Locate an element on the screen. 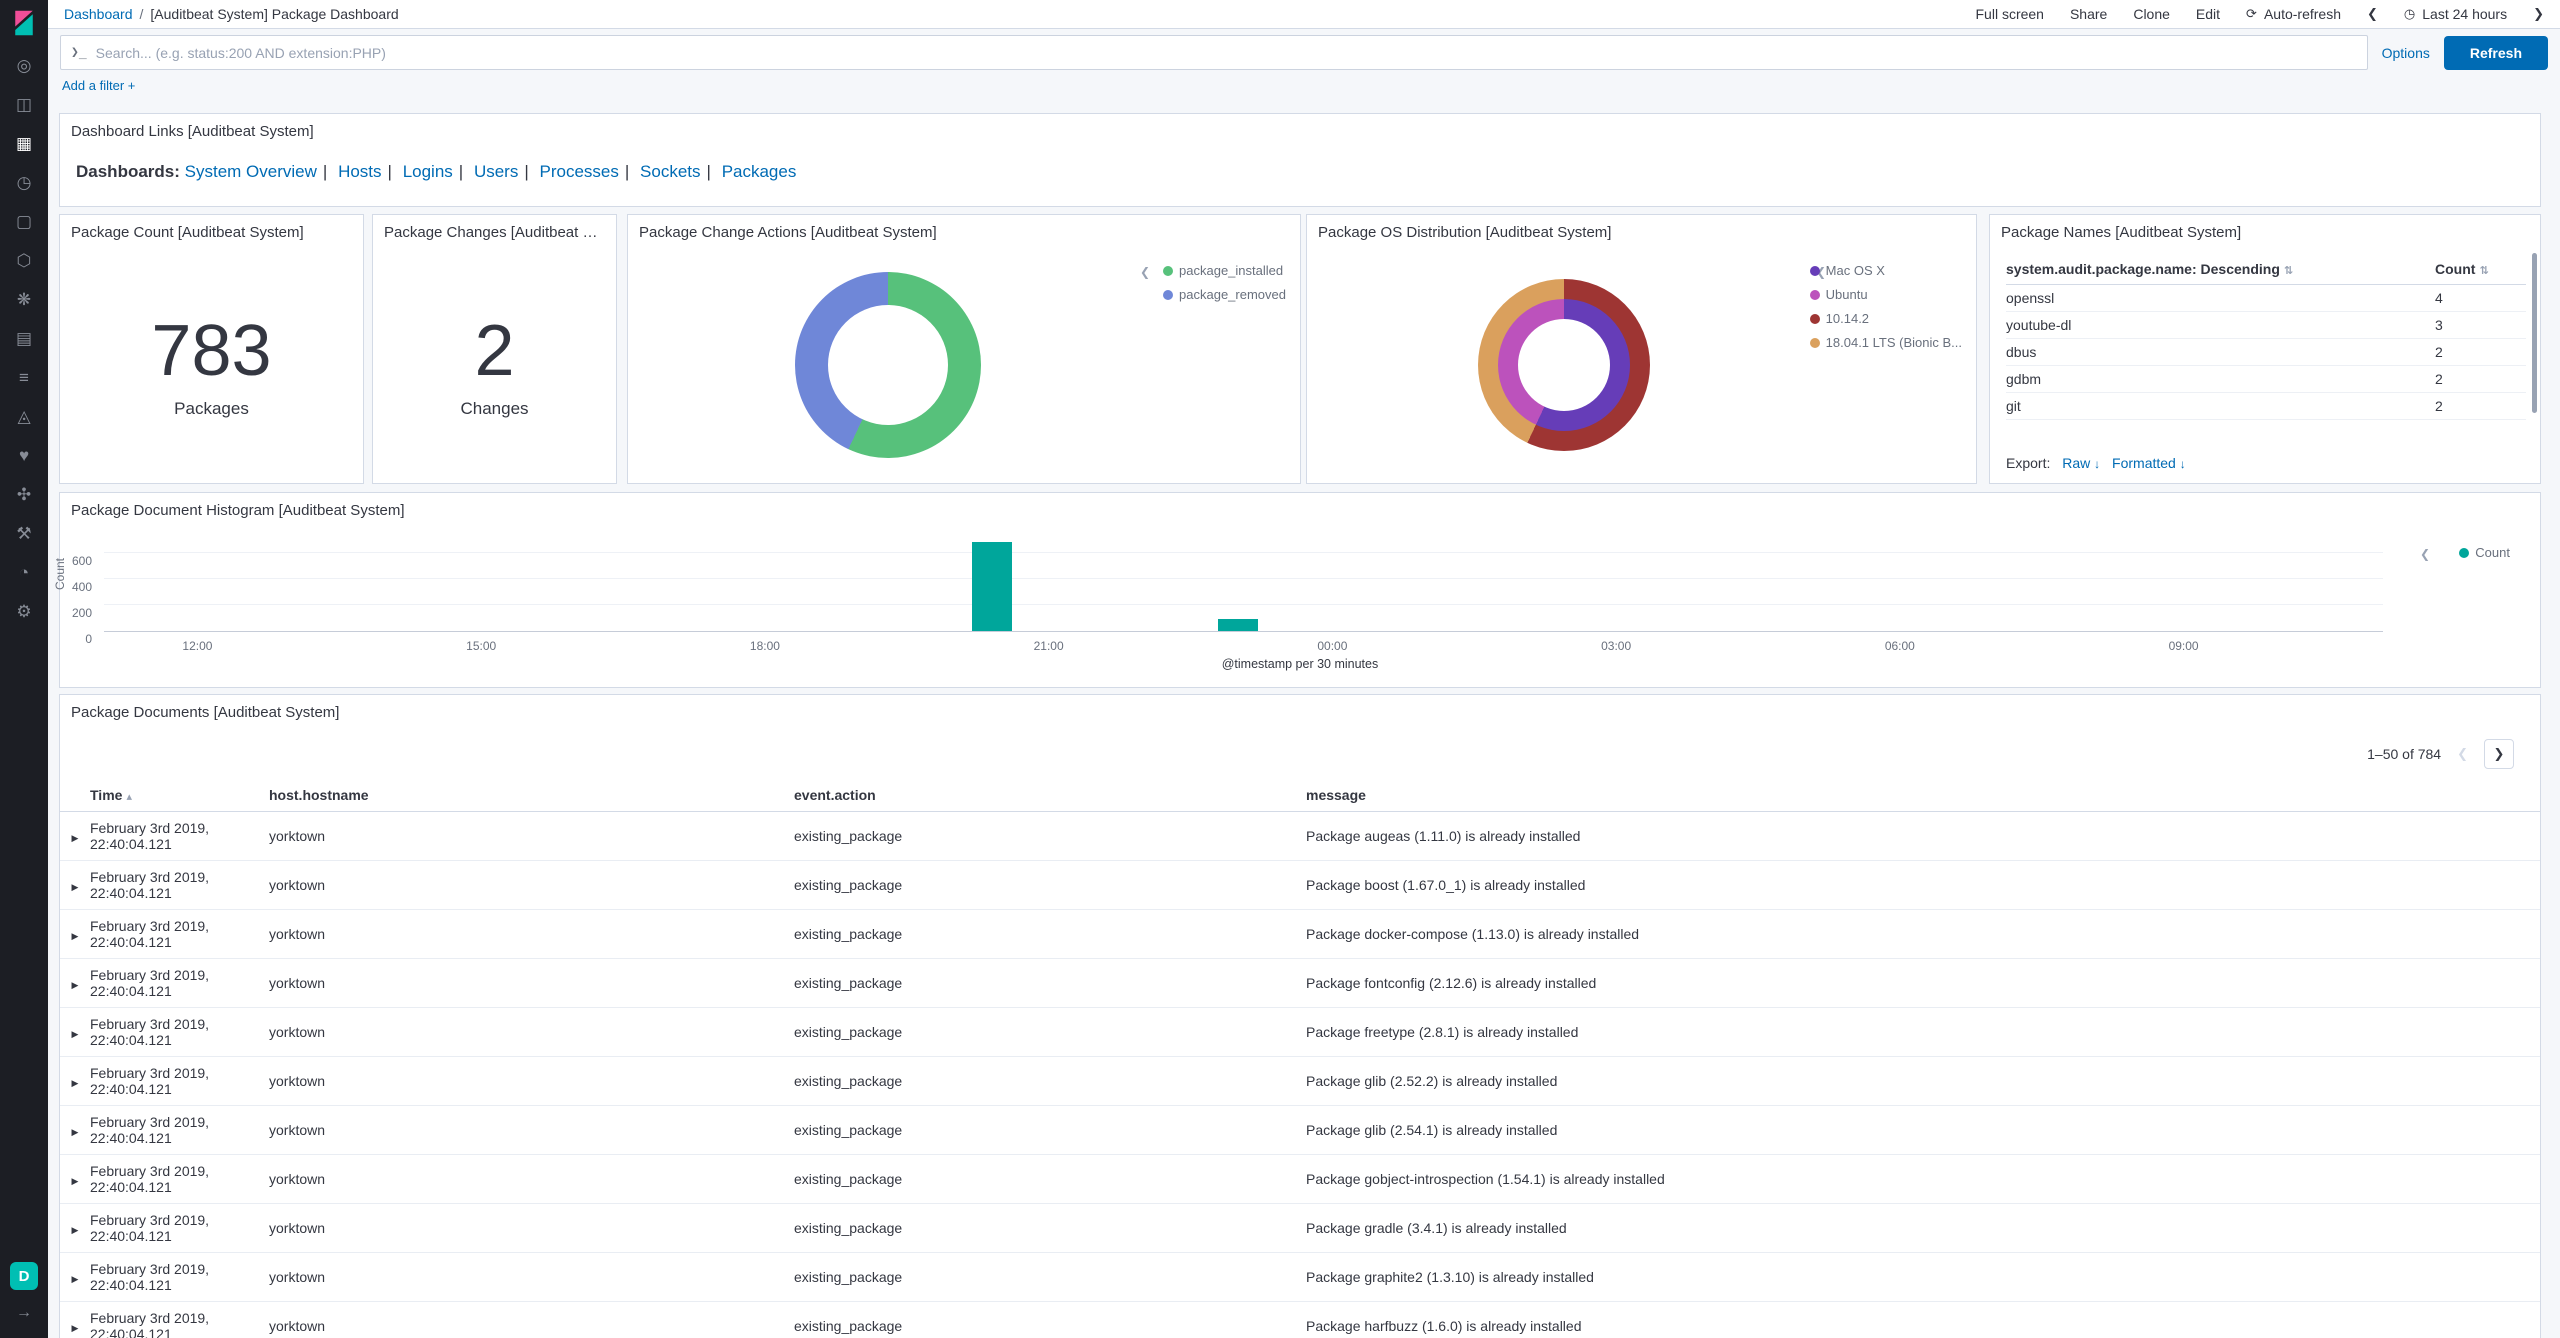  dashboard-link-logins: Logins is located at coordinates (428, 171).